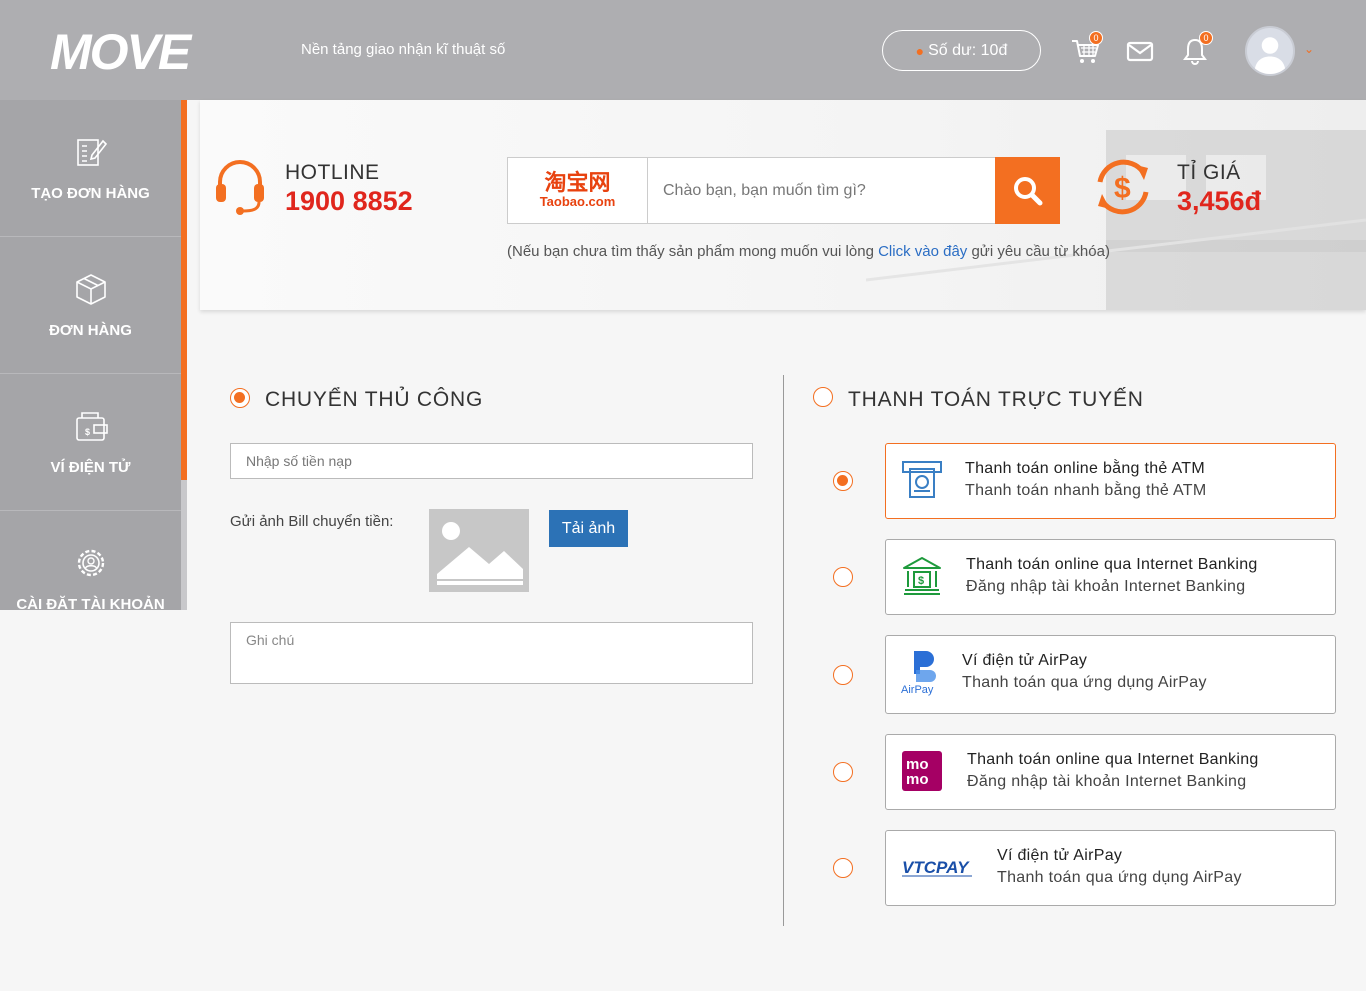  What do you see at coordinates (823, 397) in the screenshot?
I see `online-payment-radio` at bounding box center [823, 397].